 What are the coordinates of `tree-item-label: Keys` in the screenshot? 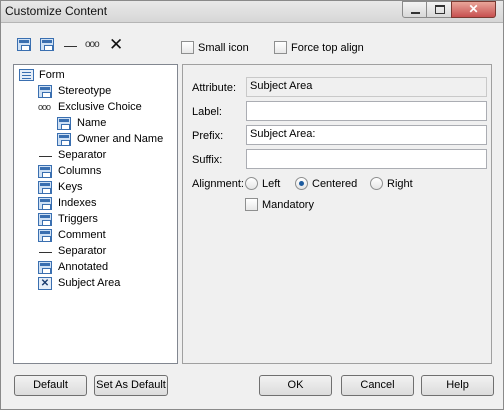 It's located at (70, 187).